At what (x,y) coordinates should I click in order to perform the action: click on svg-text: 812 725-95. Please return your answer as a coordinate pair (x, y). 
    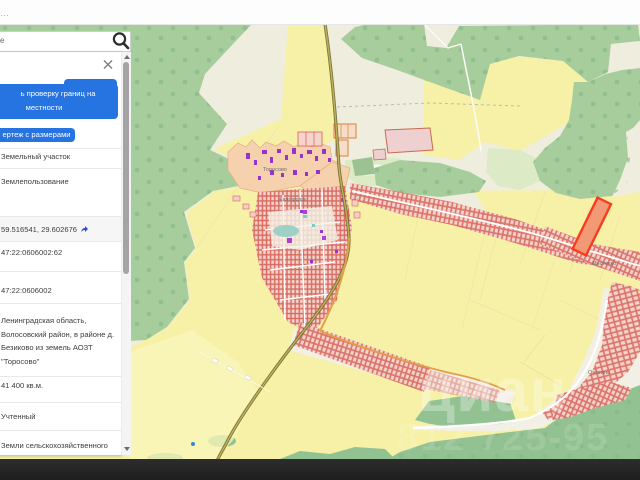
    Looking at the image, I should click on (503, 438).